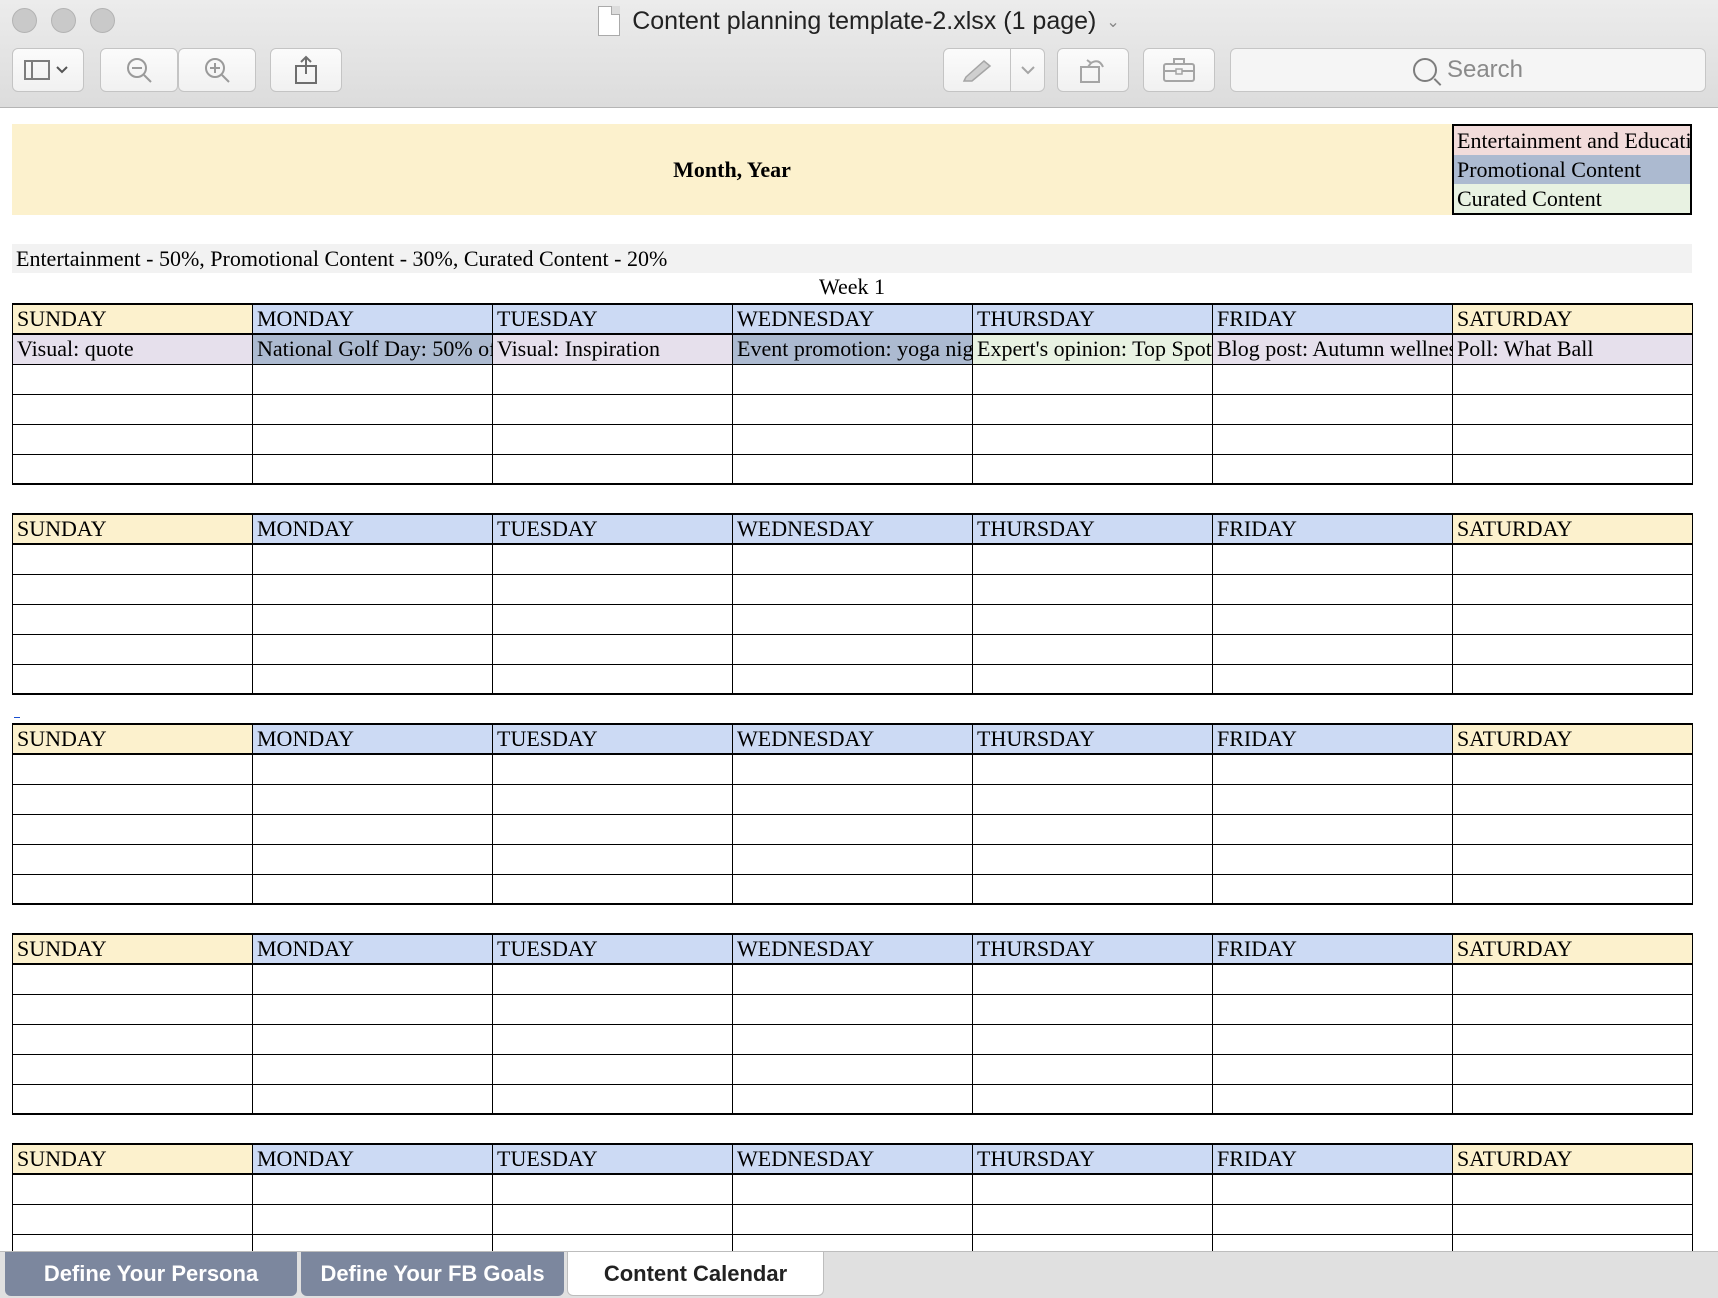 The image size is (1718, 1298). Describe the element at coordinates (732, 169) in the screenshot. I see `month-year-title: Month, Year` at that location.